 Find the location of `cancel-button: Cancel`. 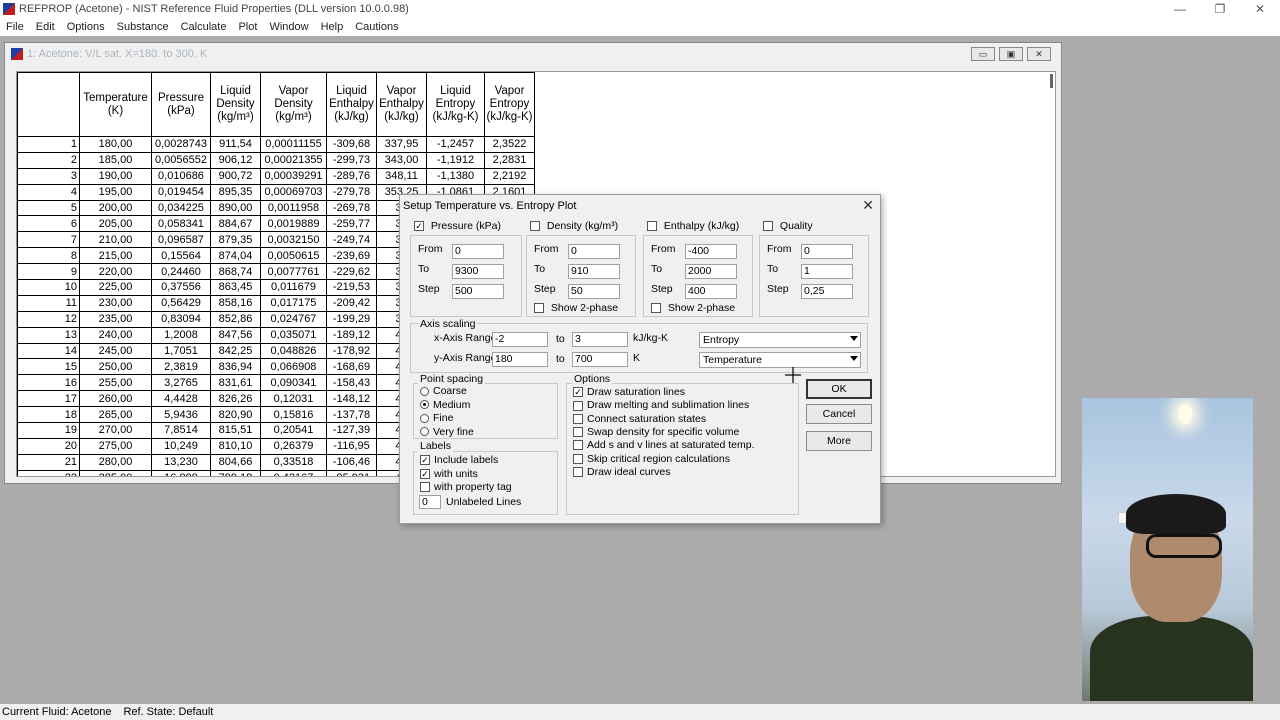

cancel-button: Cancel is located at coordinates (839, 414).